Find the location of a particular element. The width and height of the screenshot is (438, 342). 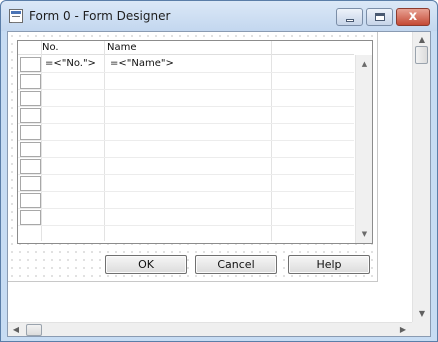

help-button: Help is located at coordinates (329, 264).